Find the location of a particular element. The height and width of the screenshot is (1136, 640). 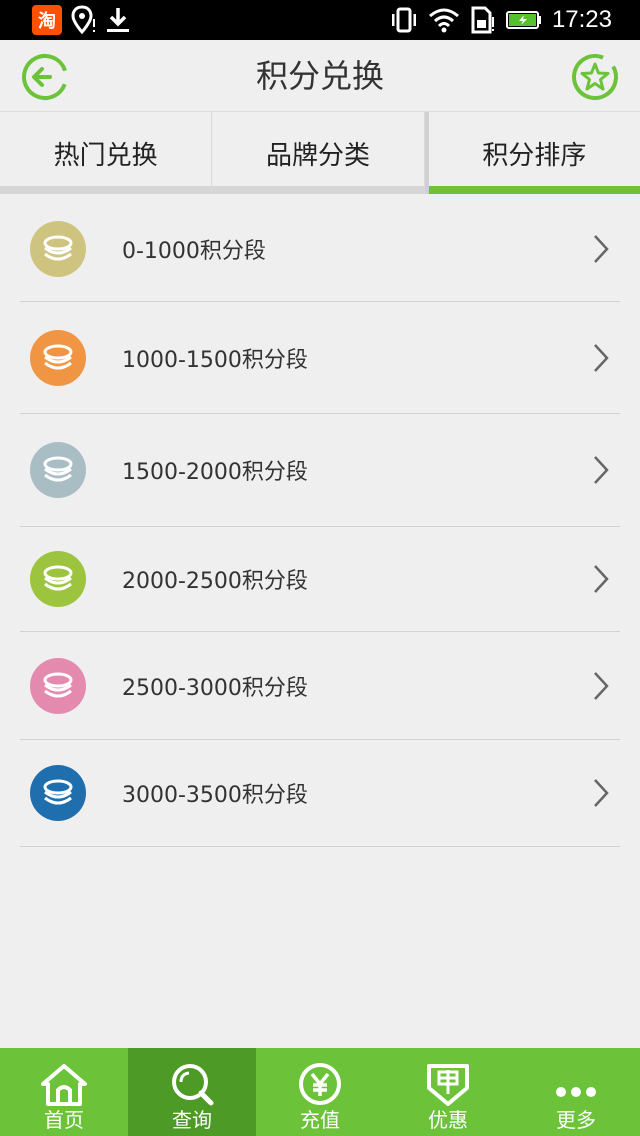

taobao-icon: 淘 is located at coordinates (47, 20).